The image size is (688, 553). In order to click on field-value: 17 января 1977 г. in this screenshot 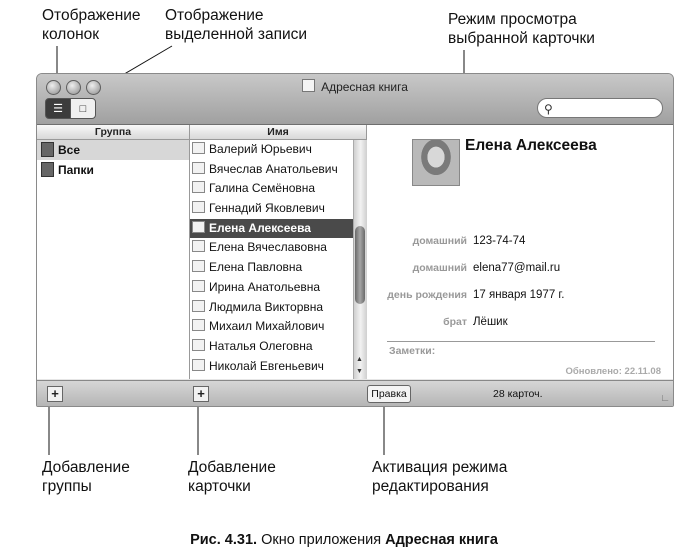, I will do `click(519, 295)`.